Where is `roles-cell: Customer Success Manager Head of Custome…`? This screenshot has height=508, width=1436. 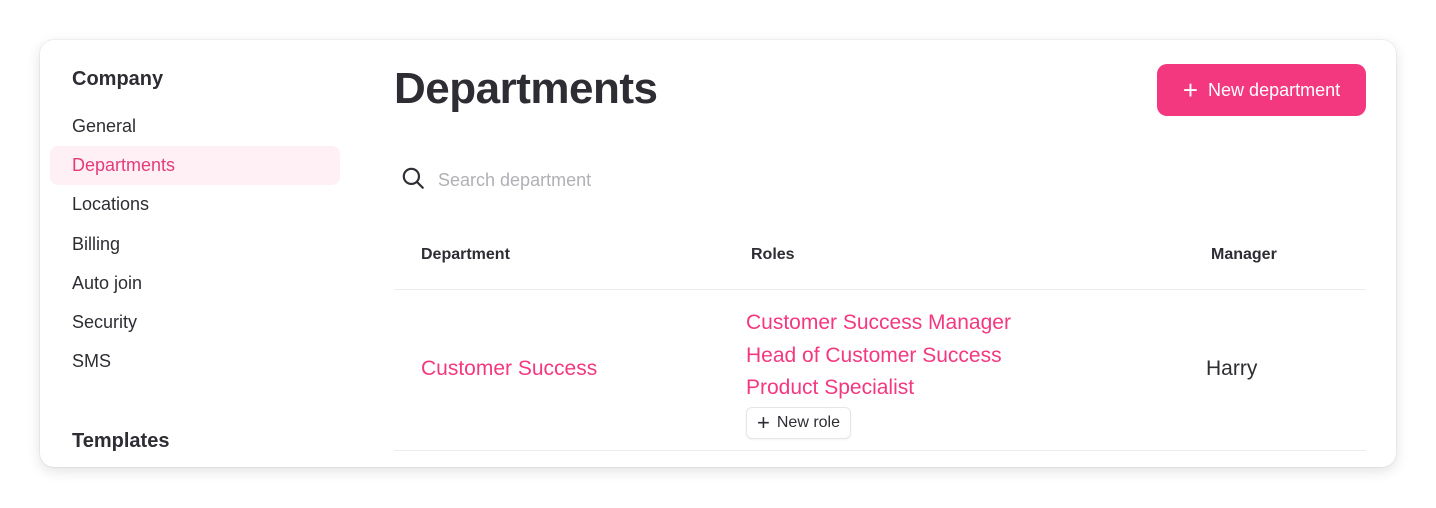
roles-cell: Customer Success Manager Head of Custome… is located at coordinates (878, 373).